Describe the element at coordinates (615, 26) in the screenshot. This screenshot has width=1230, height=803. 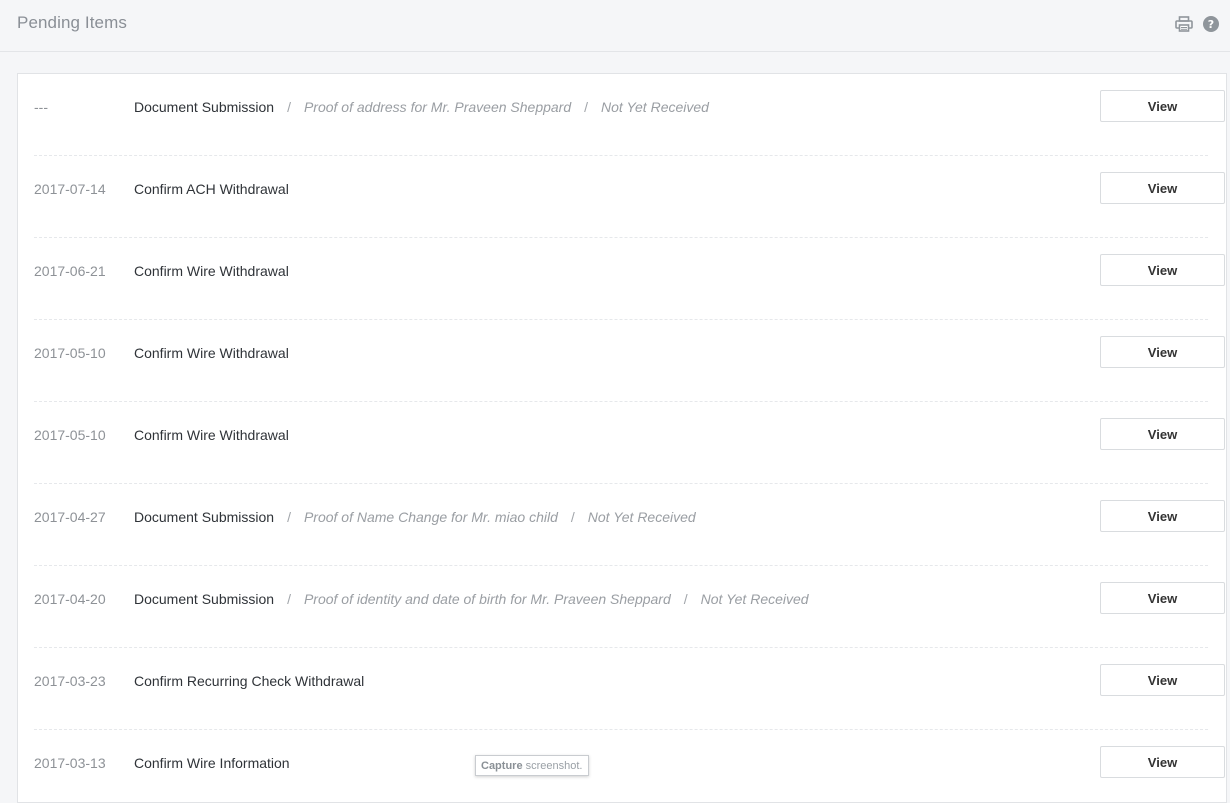
I see `page-header: Pending Items ?` at that location.